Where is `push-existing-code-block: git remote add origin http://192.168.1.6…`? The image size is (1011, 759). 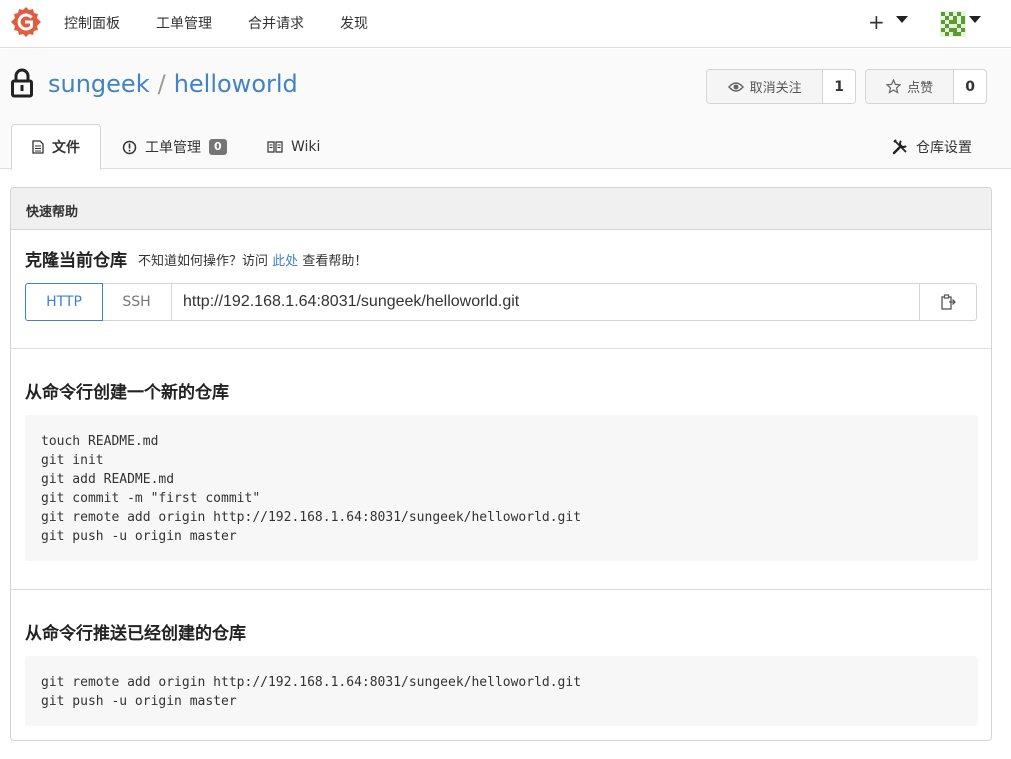 push-existing-code-block: git remote add origin http://192.168.1.6… is located at coordinates (501, 691).